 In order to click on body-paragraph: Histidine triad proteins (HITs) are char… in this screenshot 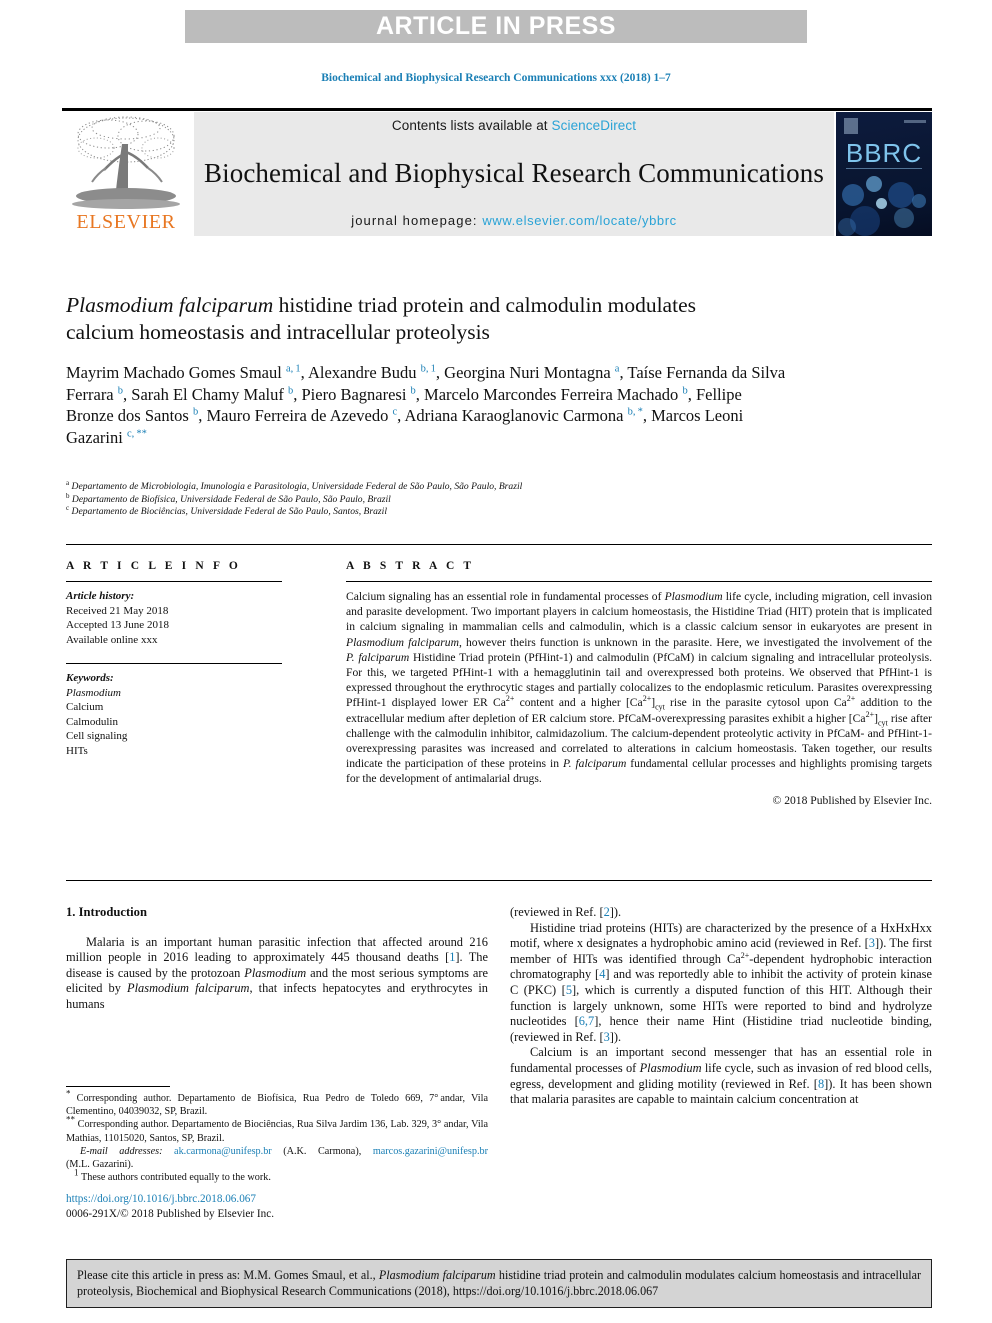, I will do `click(721, 982)`.